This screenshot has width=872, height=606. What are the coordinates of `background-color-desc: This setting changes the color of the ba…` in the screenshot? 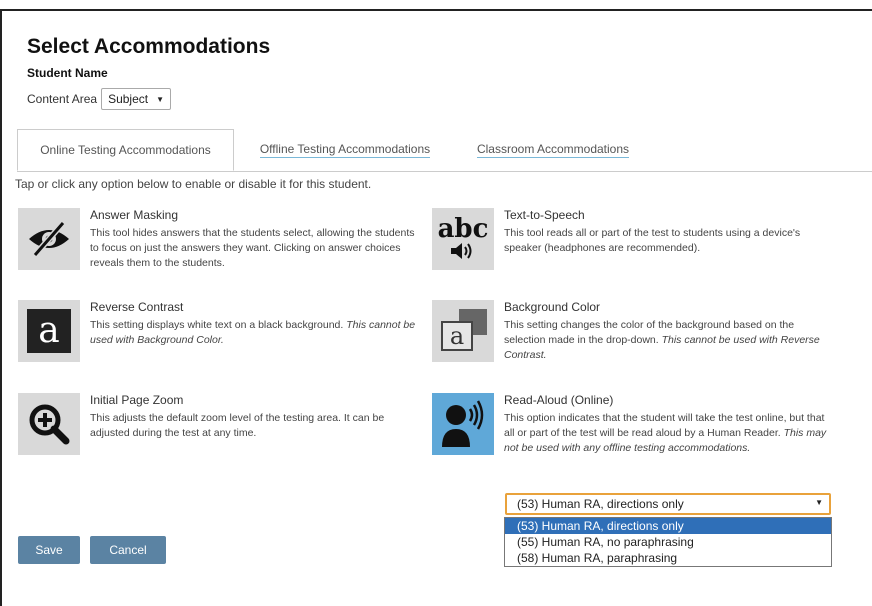 It's located at (669, 340).